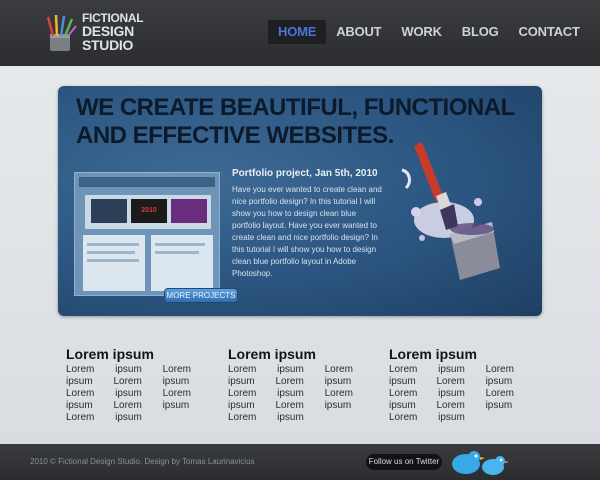 The height and width of the screenshot is (480, 600). Describe the element at coordinates (404, 462) in the screenshot. I see `follow-twitter-button: Follow us on Twitter` at that location.